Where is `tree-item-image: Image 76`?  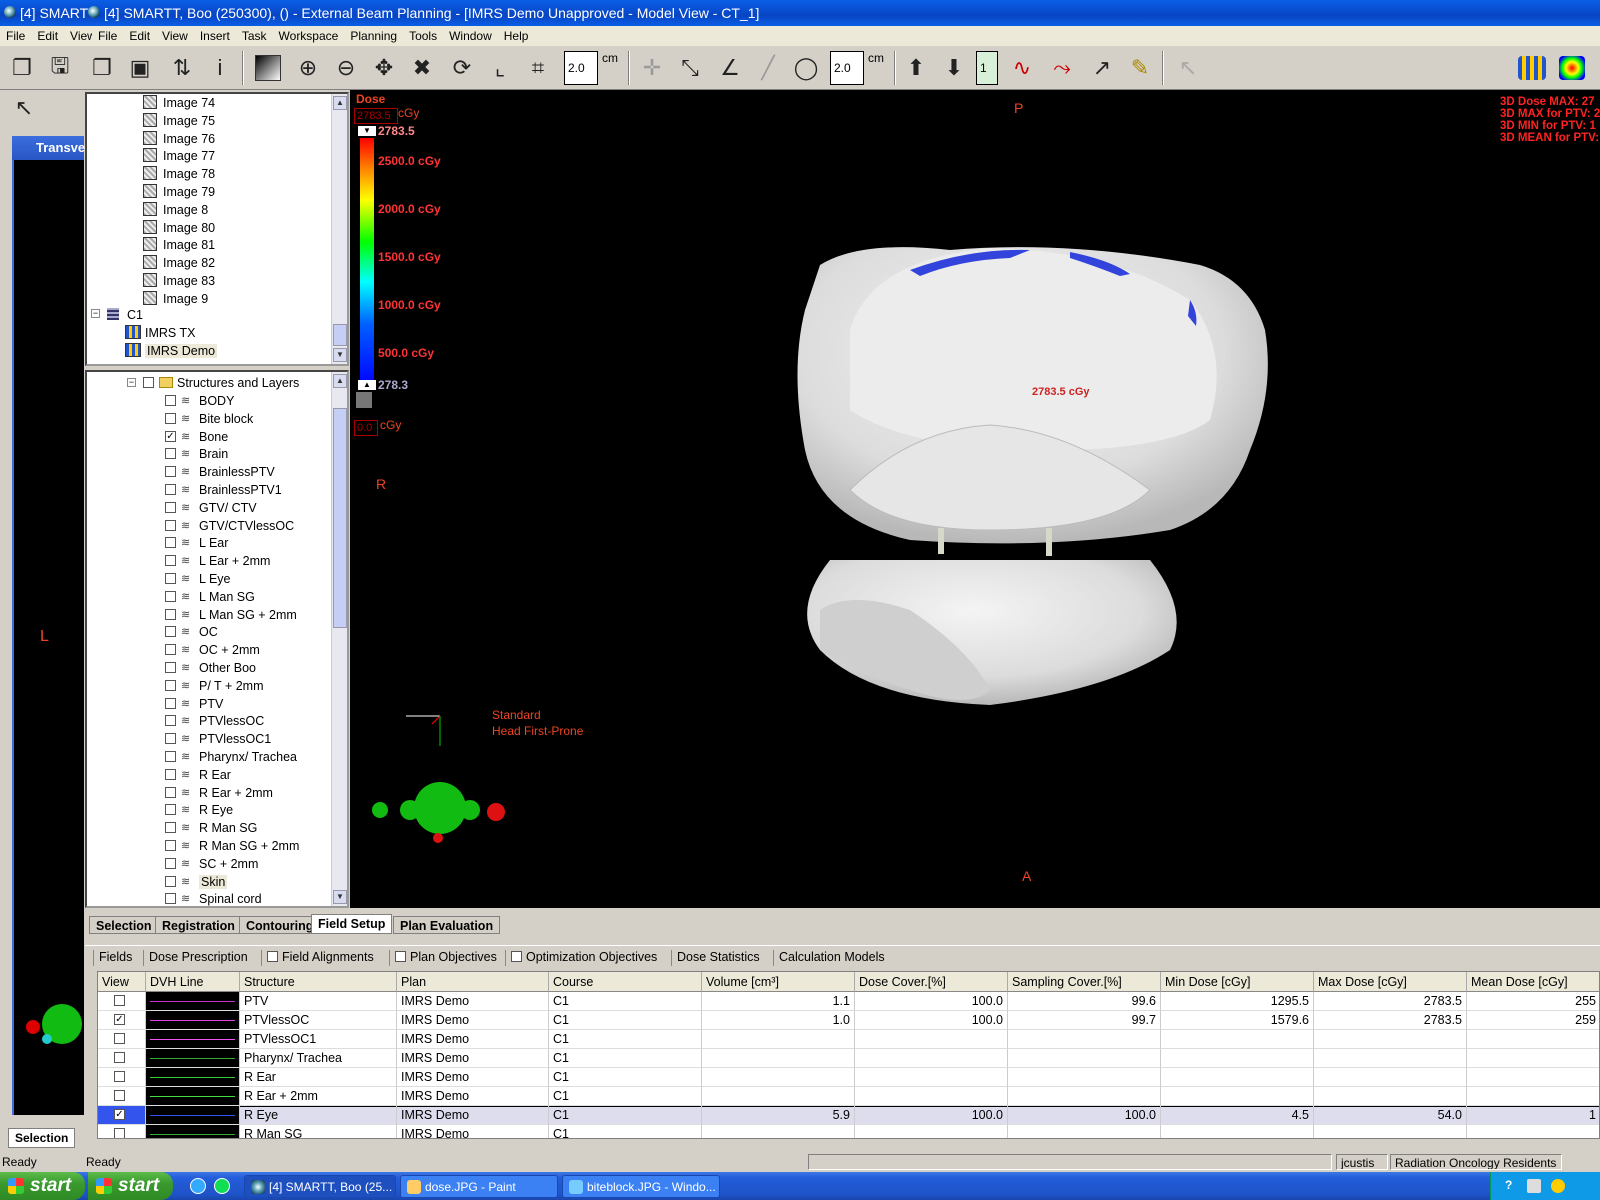 tree-item-image: Image 76 is located at coordinates (207, 139).